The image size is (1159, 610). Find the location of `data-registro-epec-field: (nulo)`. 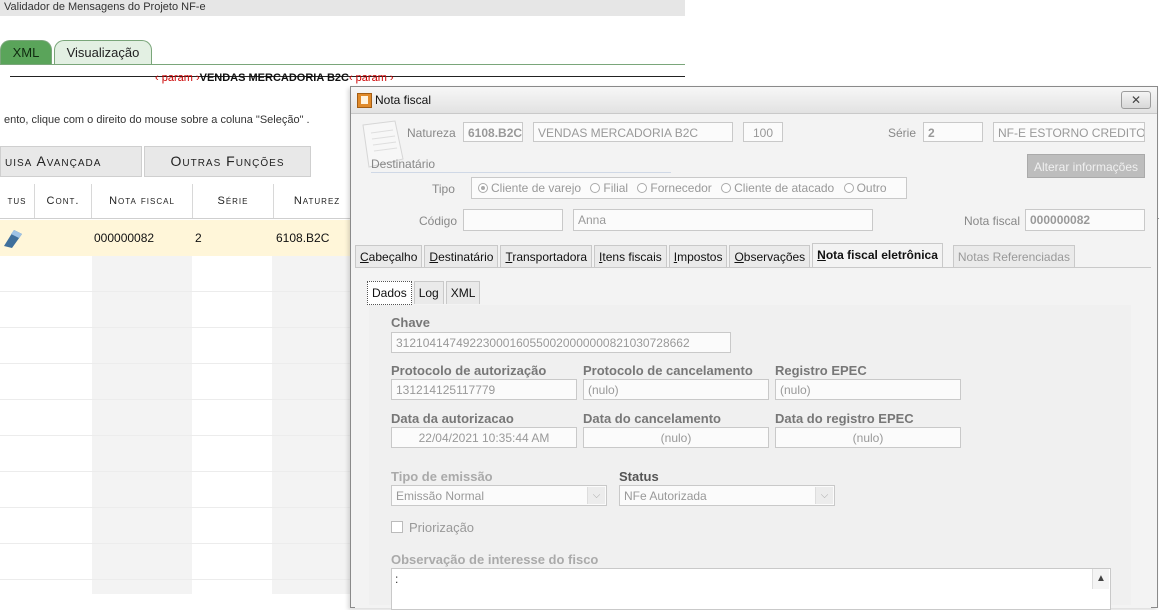

data-registro-epec-field: (nulo) is located at coordinates (868, 437).